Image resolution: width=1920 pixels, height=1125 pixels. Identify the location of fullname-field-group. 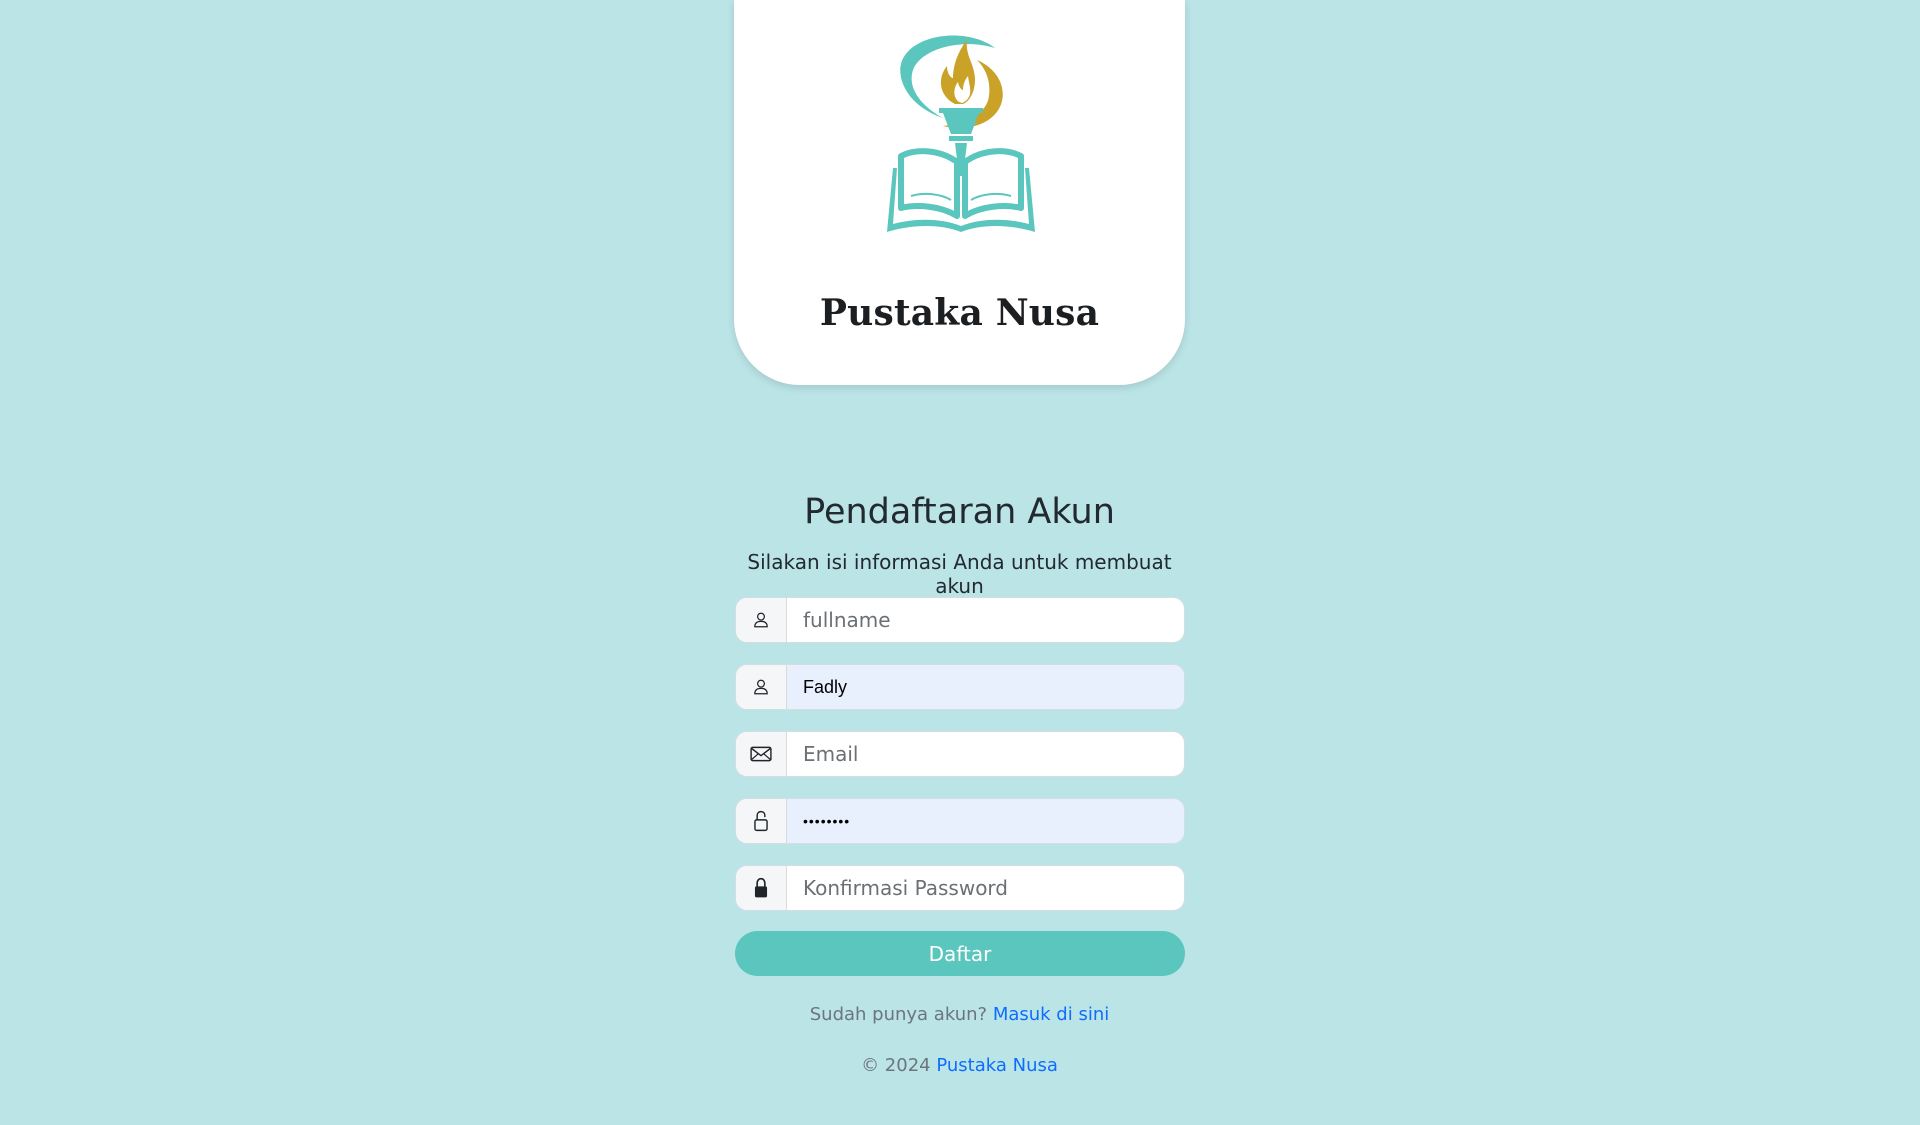
(960, 620).